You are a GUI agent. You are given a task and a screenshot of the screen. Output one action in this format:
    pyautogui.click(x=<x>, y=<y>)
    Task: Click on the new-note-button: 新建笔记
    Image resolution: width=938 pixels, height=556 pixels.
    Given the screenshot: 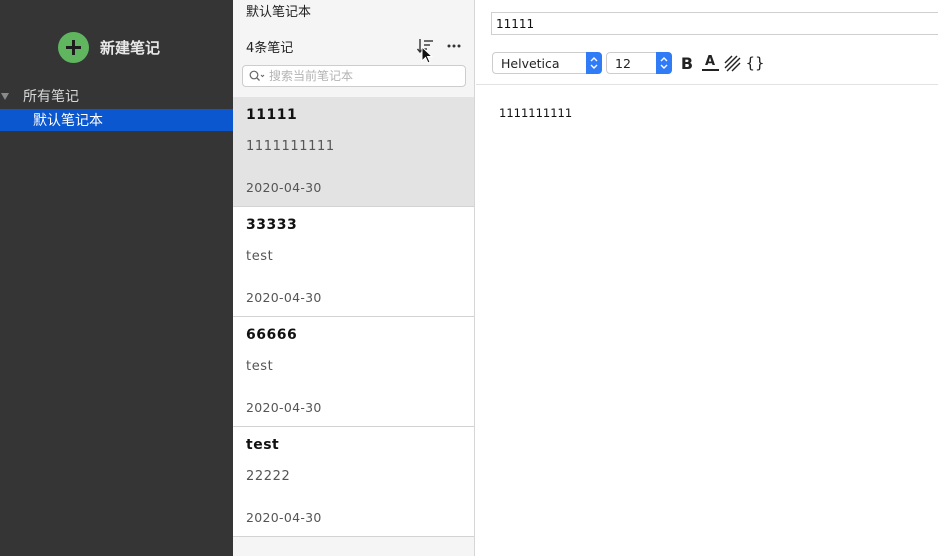 What is the action you would take?
    pyautogui.click(x=109, y=47)
    